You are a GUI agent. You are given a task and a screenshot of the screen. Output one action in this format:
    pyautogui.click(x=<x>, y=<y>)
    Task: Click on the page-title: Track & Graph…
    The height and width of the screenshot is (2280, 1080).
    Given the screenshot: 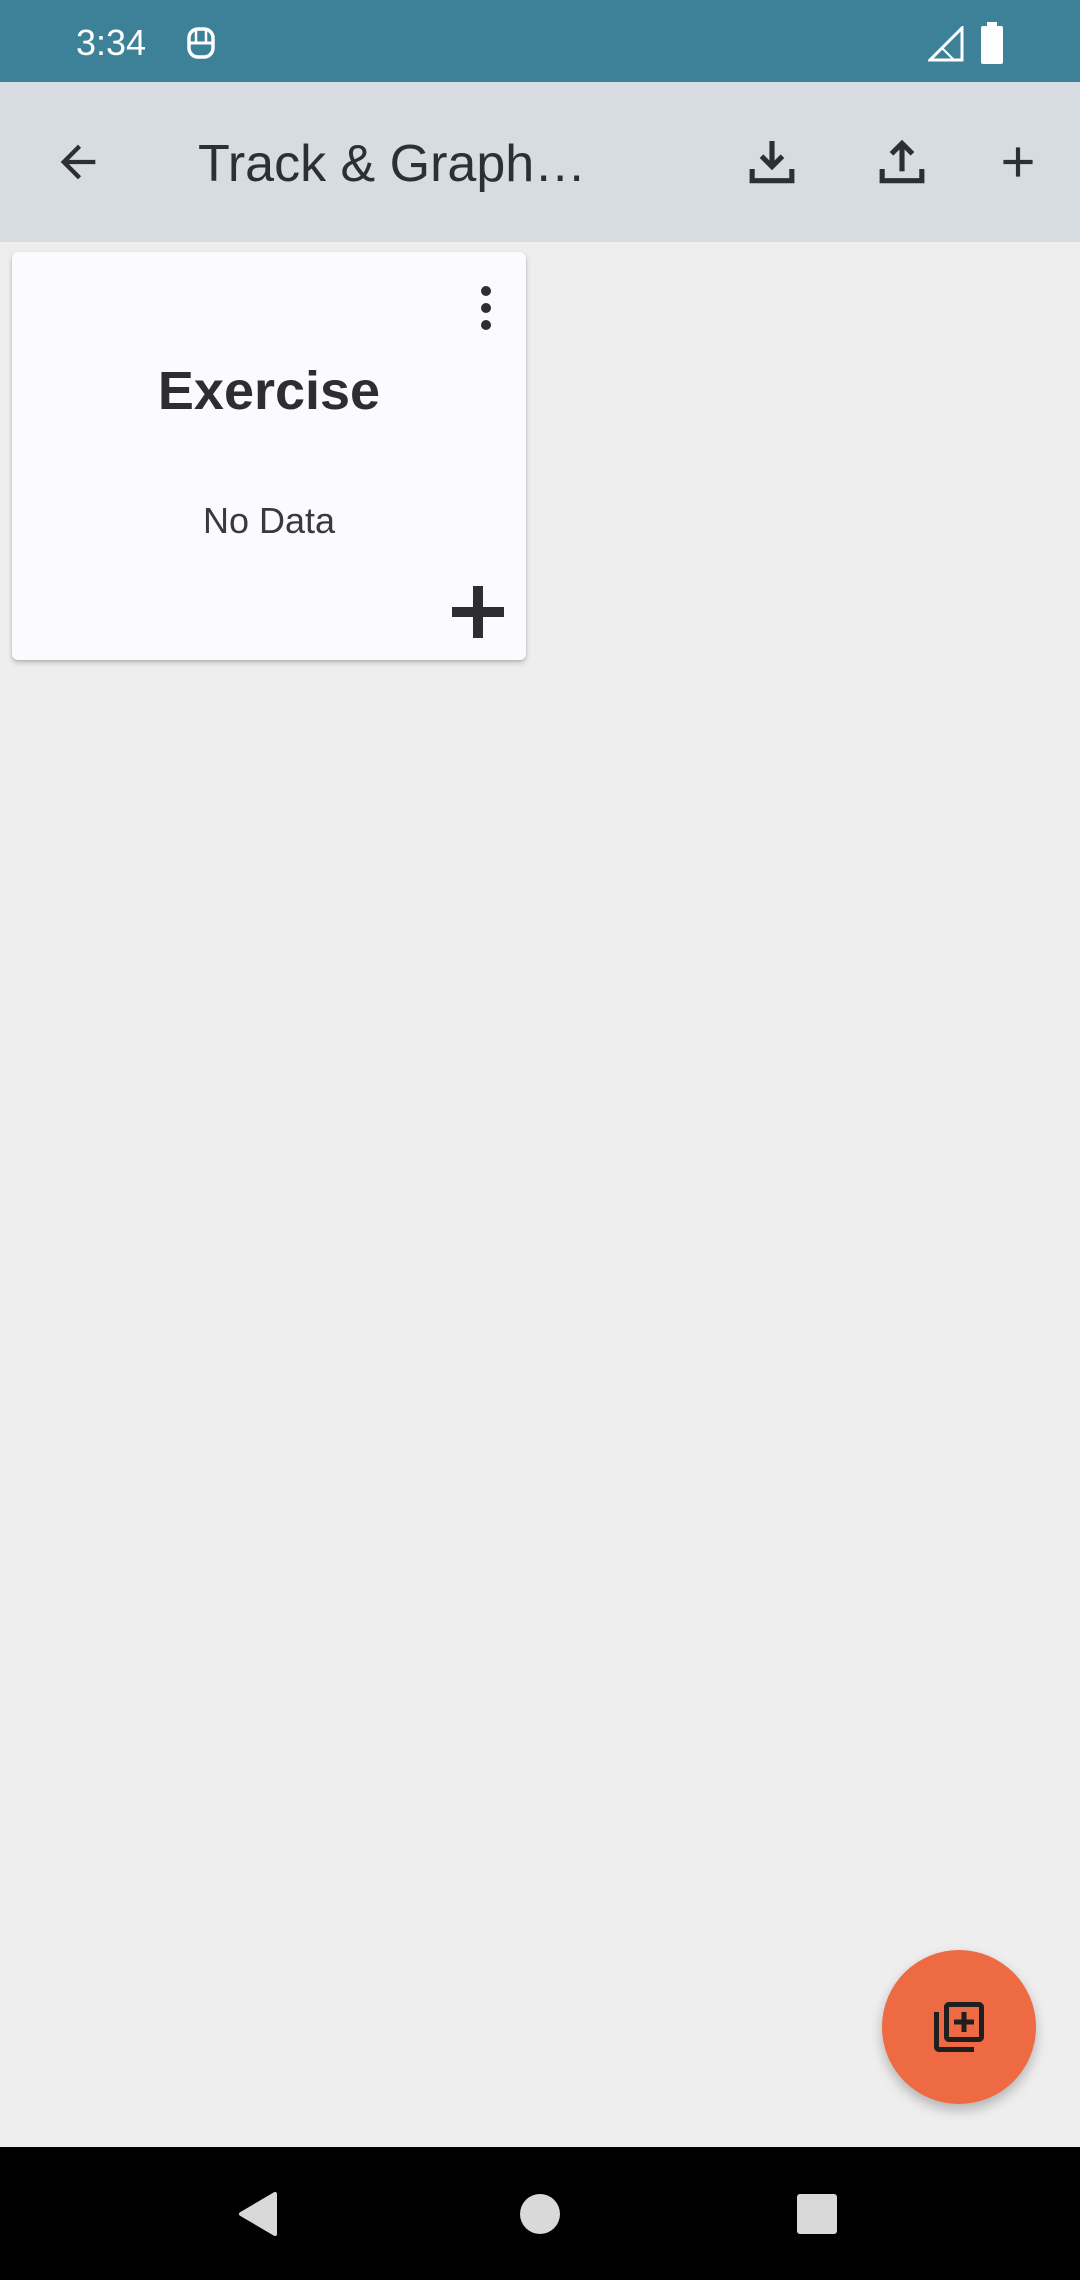 What is the action you would take?
    pyautogui.click(x=392, y=164)
    